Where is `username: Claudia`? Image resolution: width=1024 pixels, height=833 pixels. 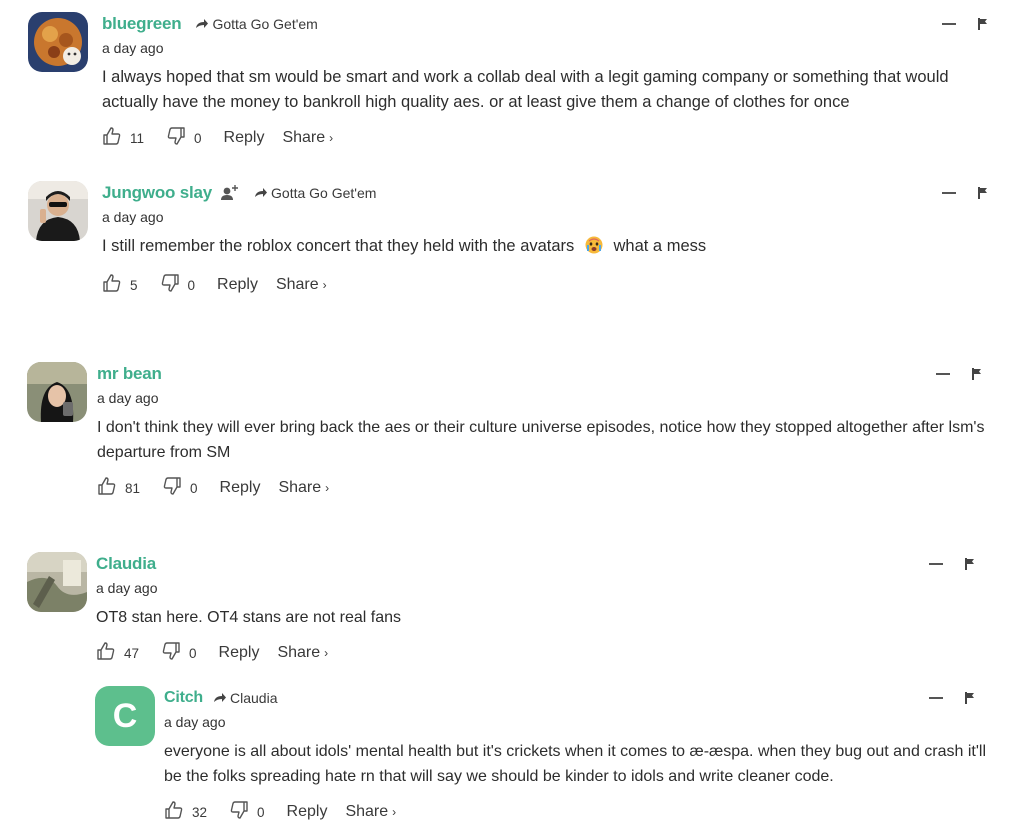
username: Claudia is located at coordinates (126, 564).